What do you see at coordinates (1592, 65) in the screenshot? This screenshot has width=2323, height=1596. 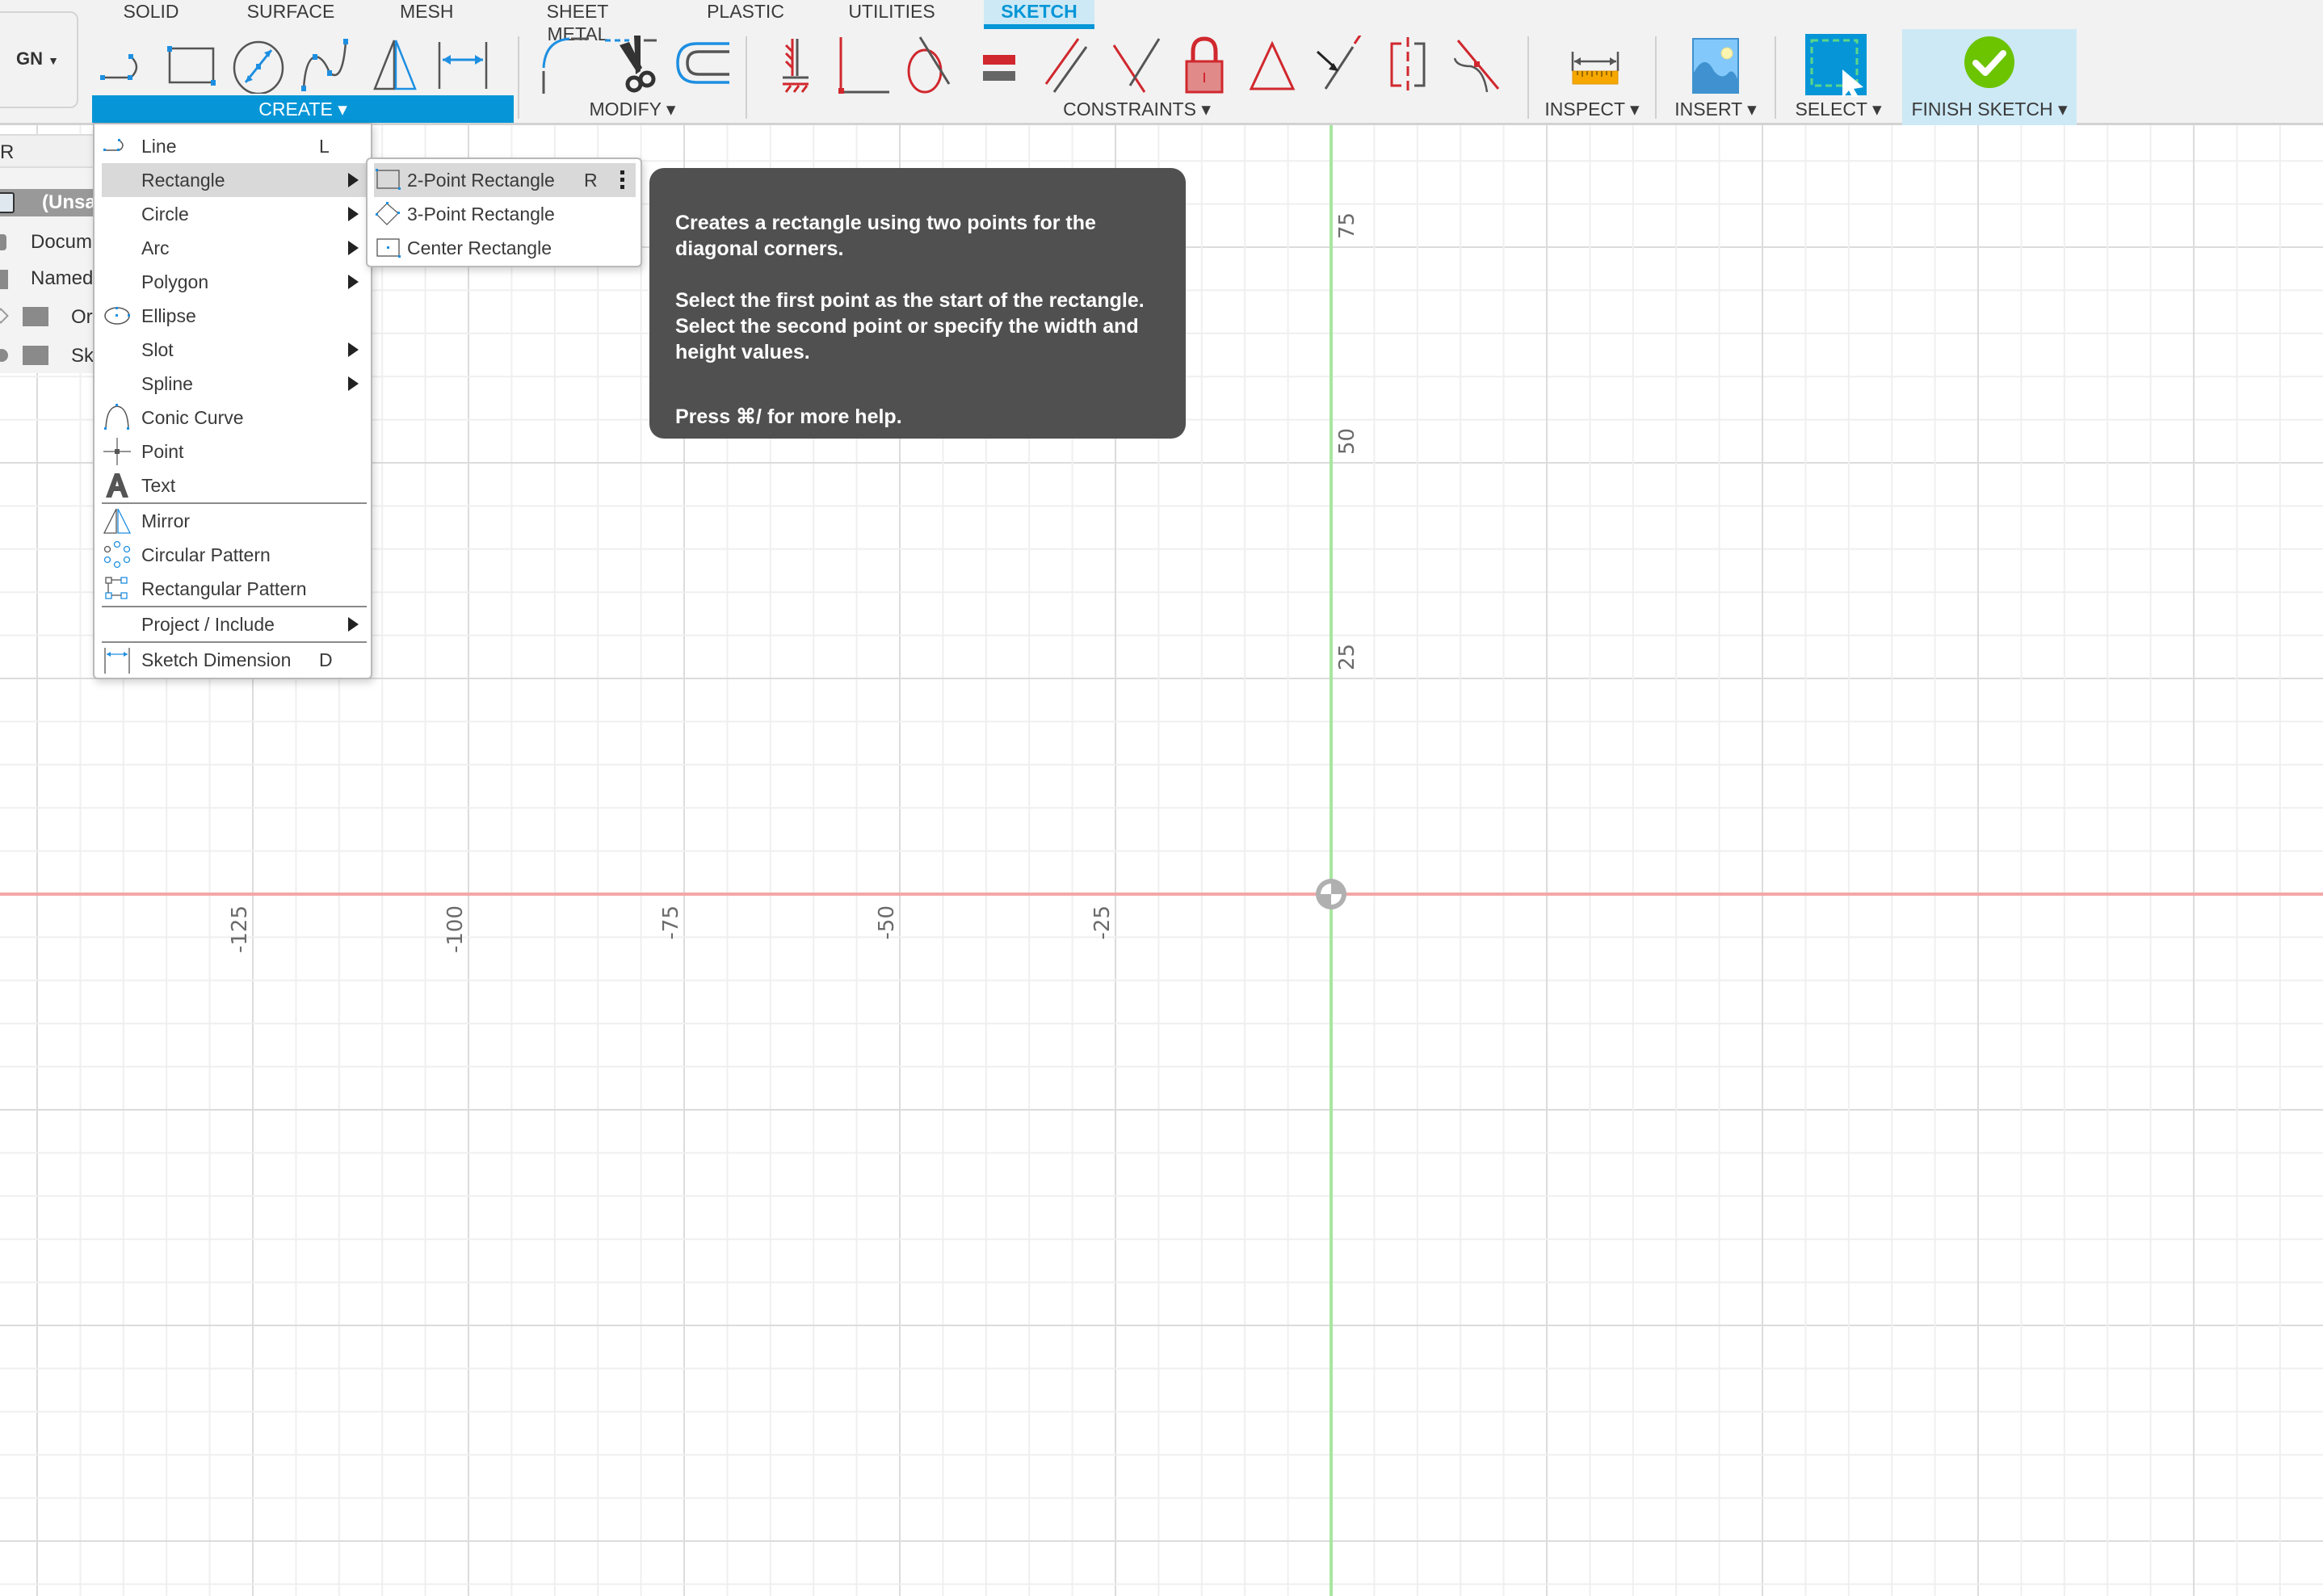 I see `measure-ruler-icon` at bounding box center [1592, 65].